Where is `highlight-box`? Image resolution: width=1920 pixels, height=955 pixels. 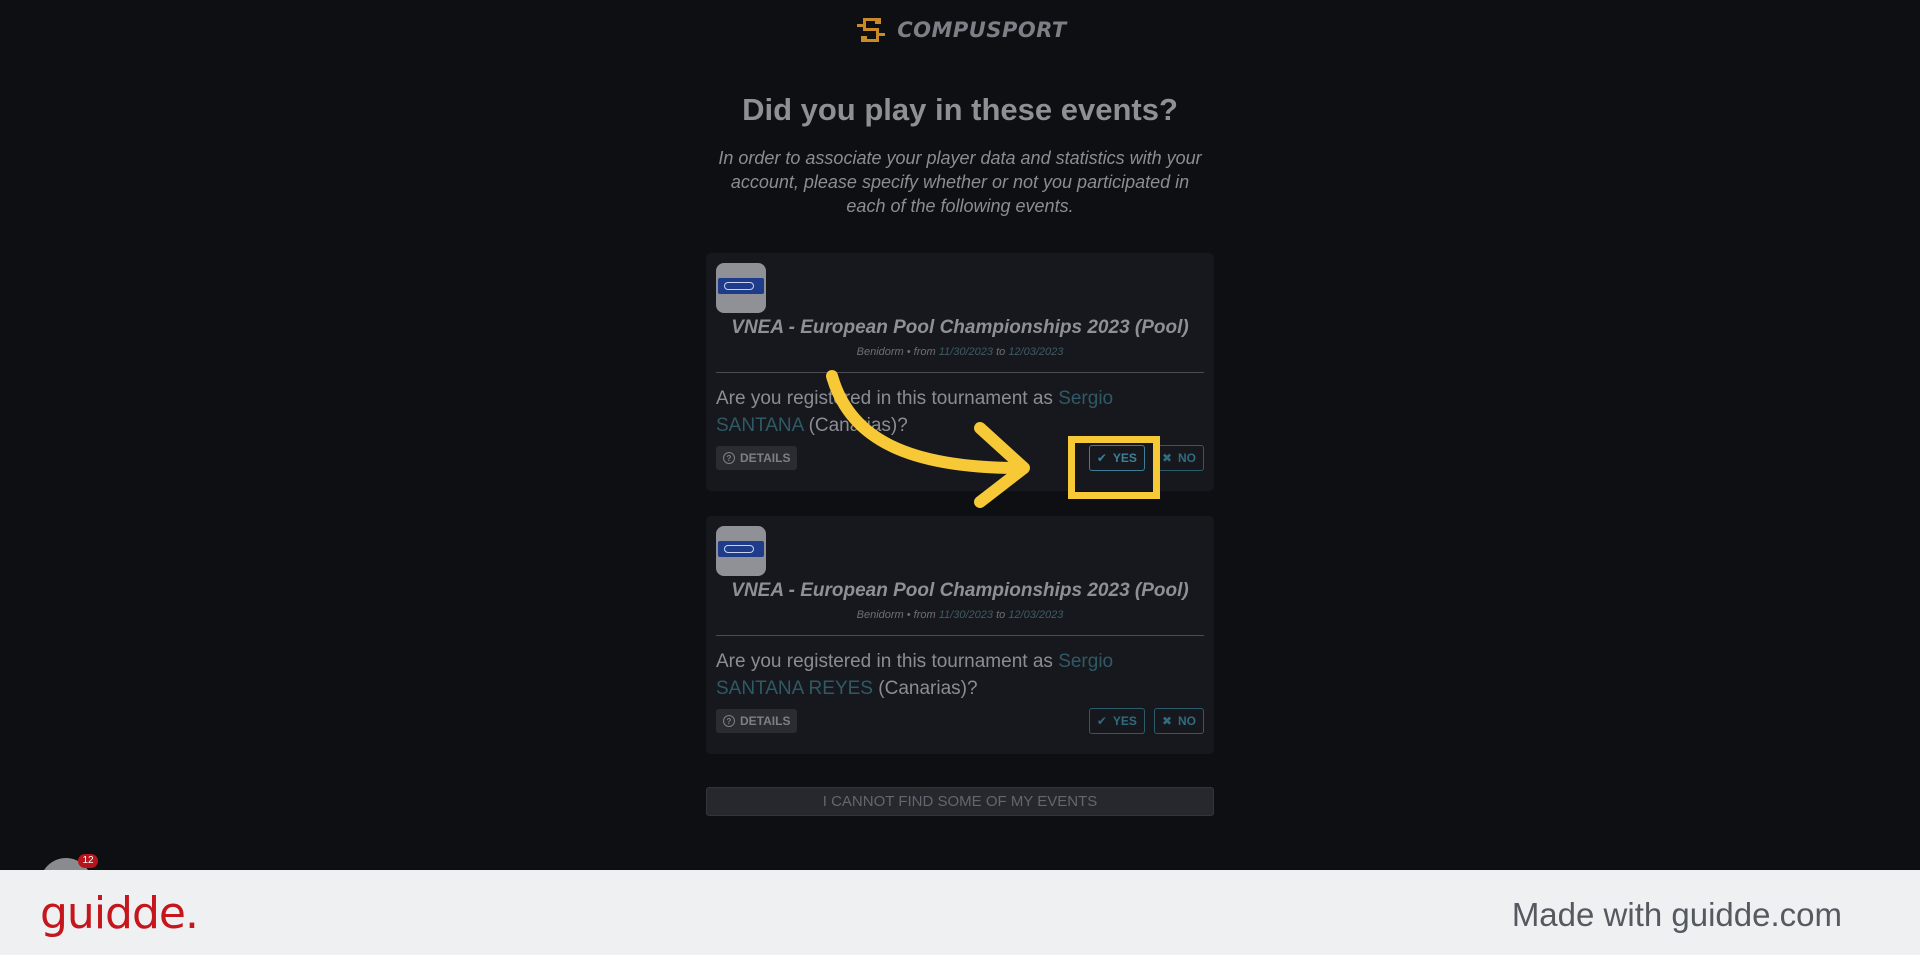
highlight-box is located at coordinates (1114, 467).